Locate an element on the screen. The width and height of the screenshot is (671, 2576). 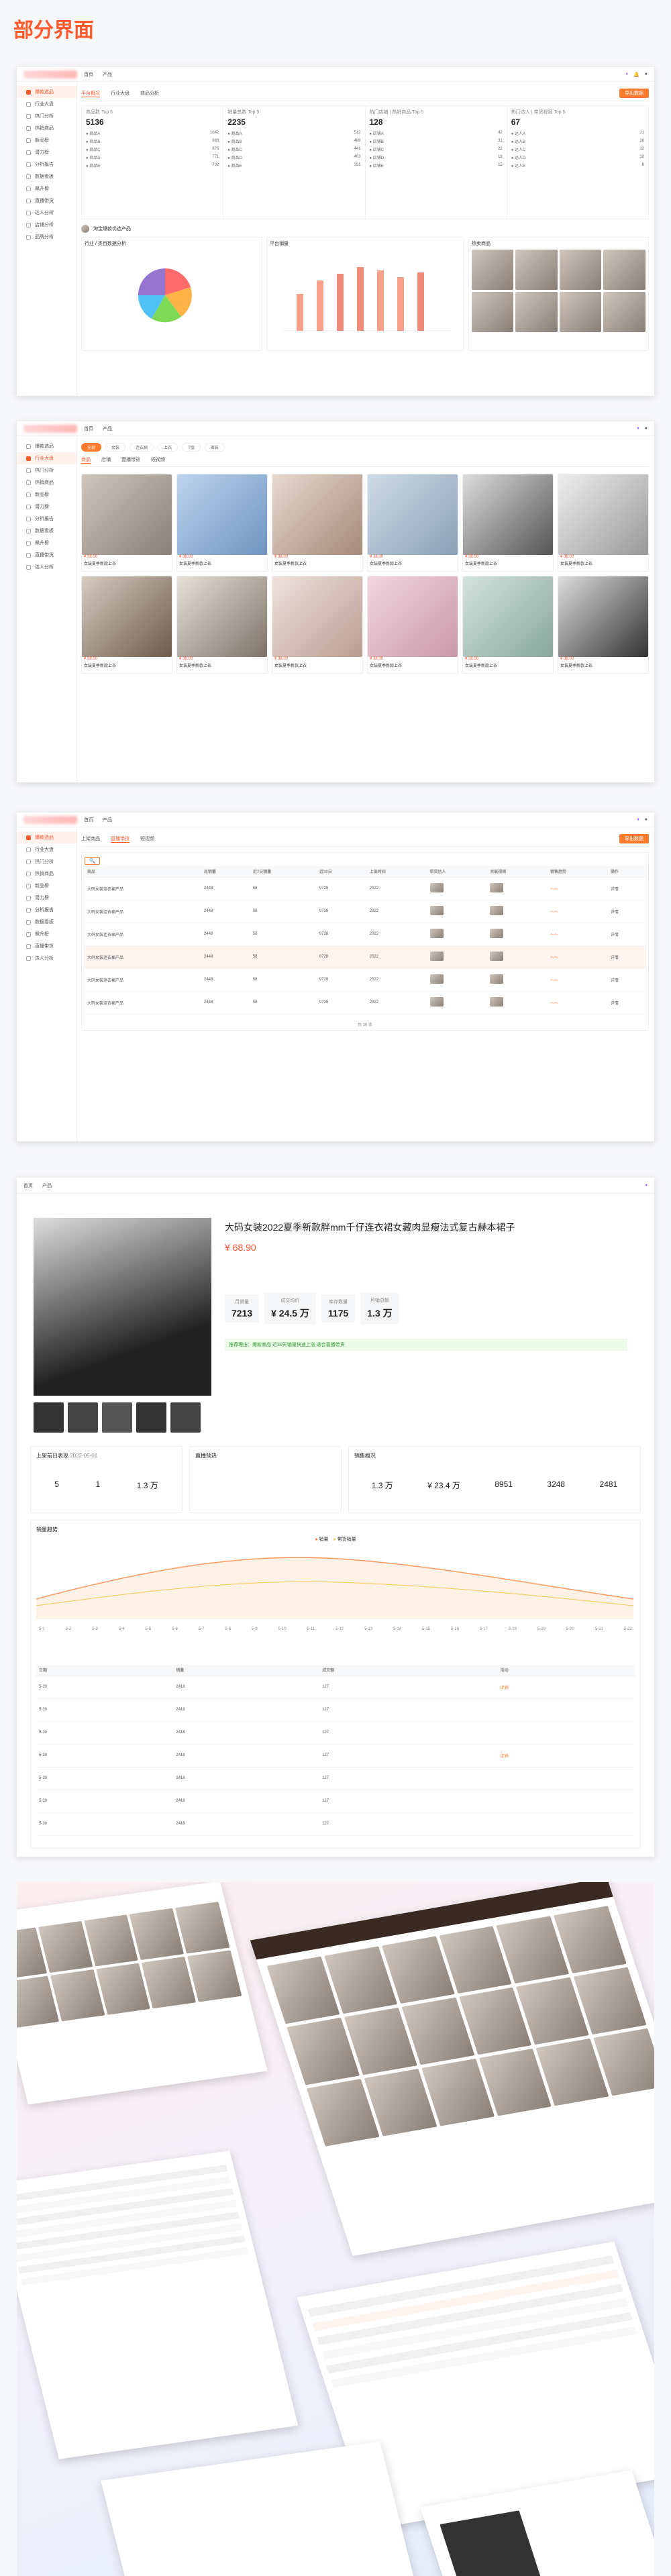
tab-goods: 商品 is located at coordinates (86, 460).